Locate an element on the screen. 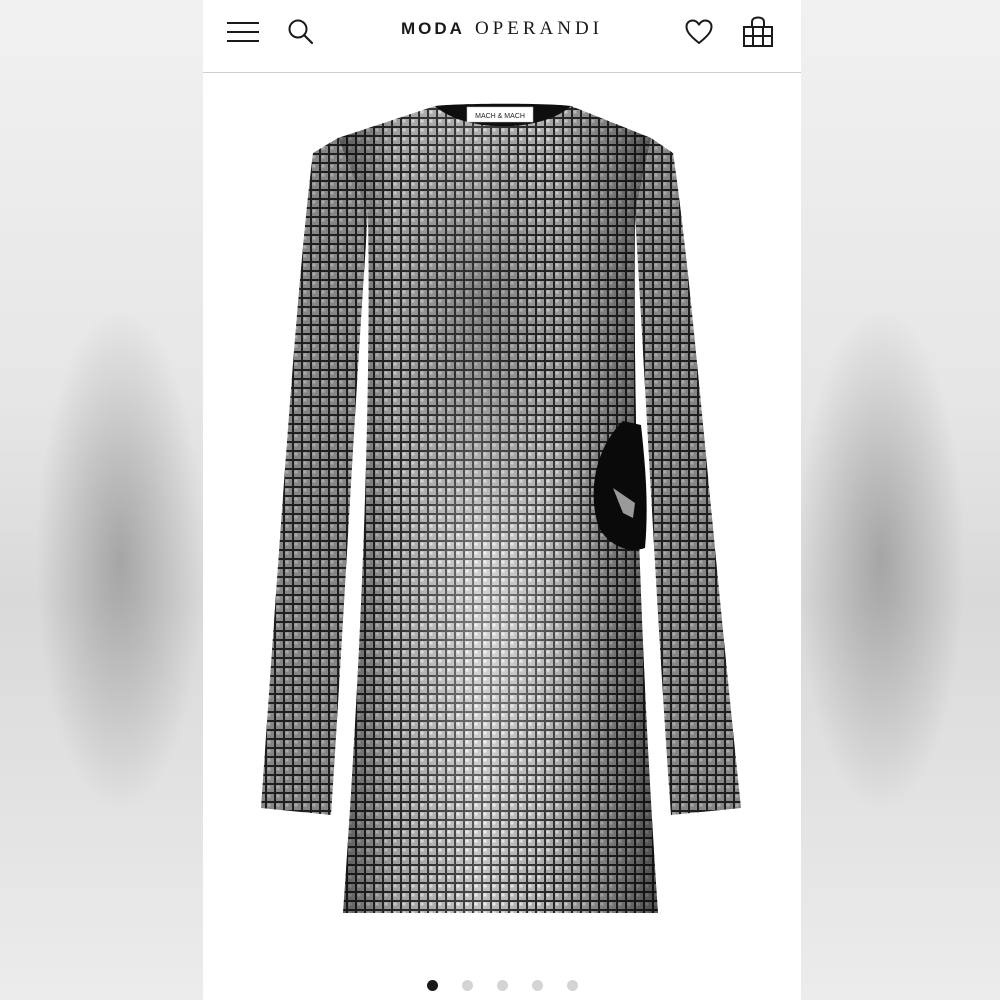 This screenshot has height=1000, width=1000. brand-label-text: MACH & MACH is located at coordinates (500, 116).